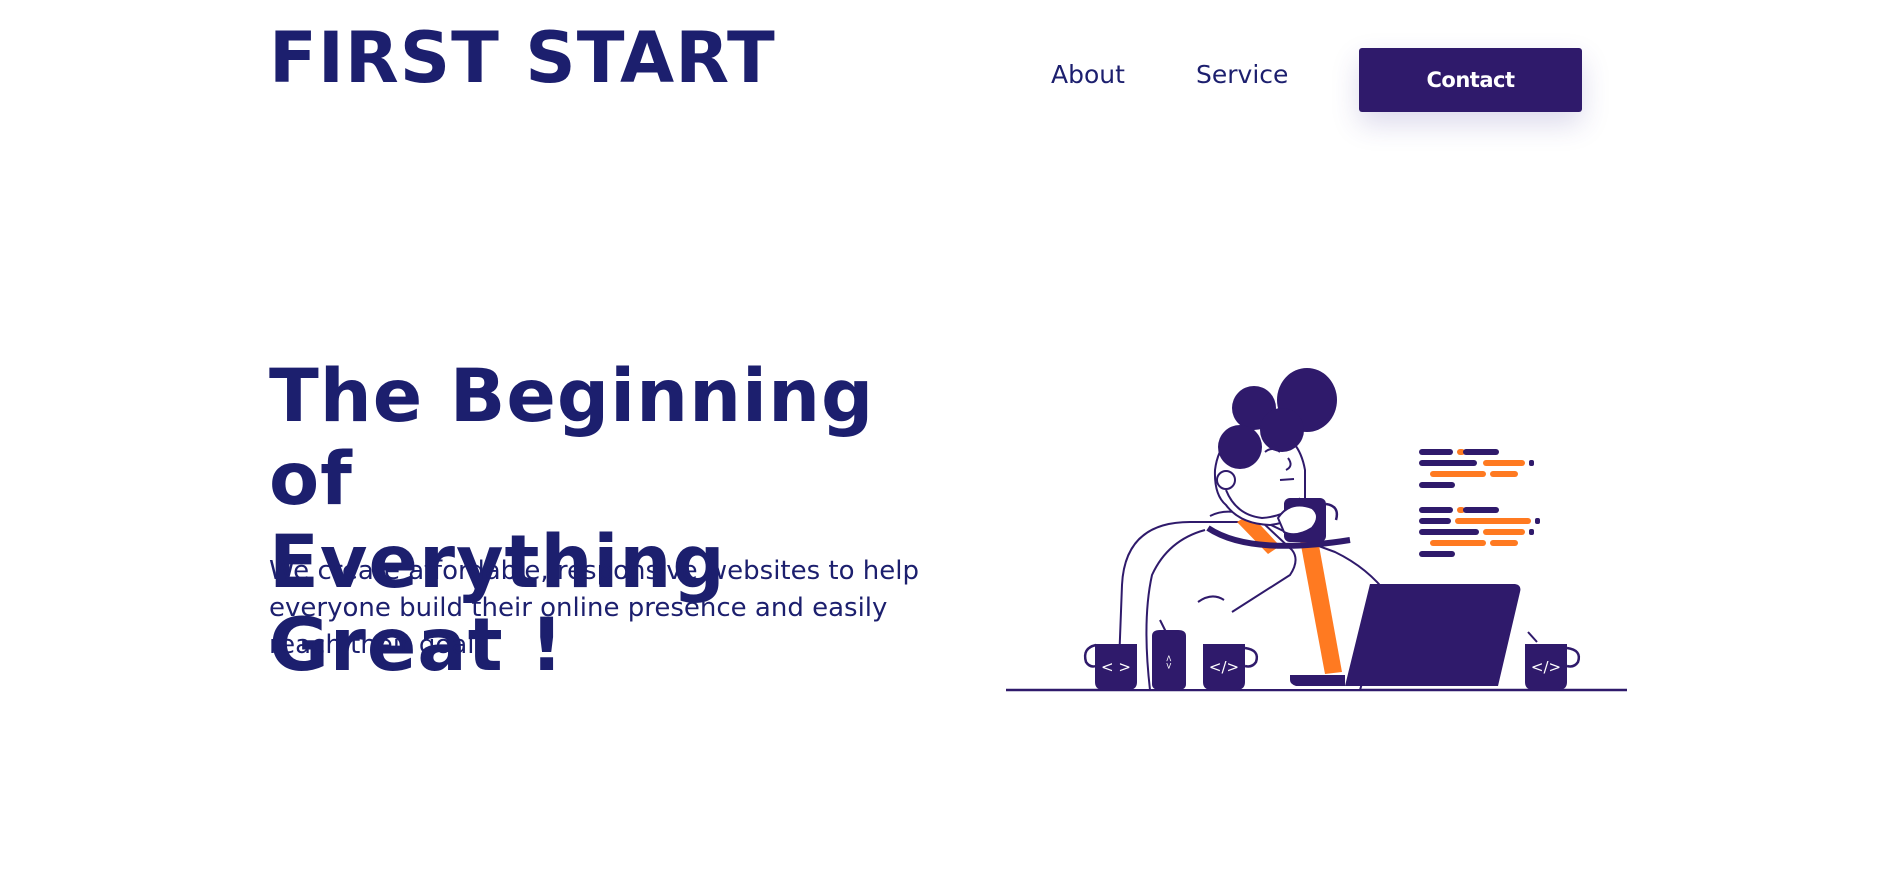 This screenshot has height=887, width=1882. I want to click on can-glyph: <>, so click(1168, 661).